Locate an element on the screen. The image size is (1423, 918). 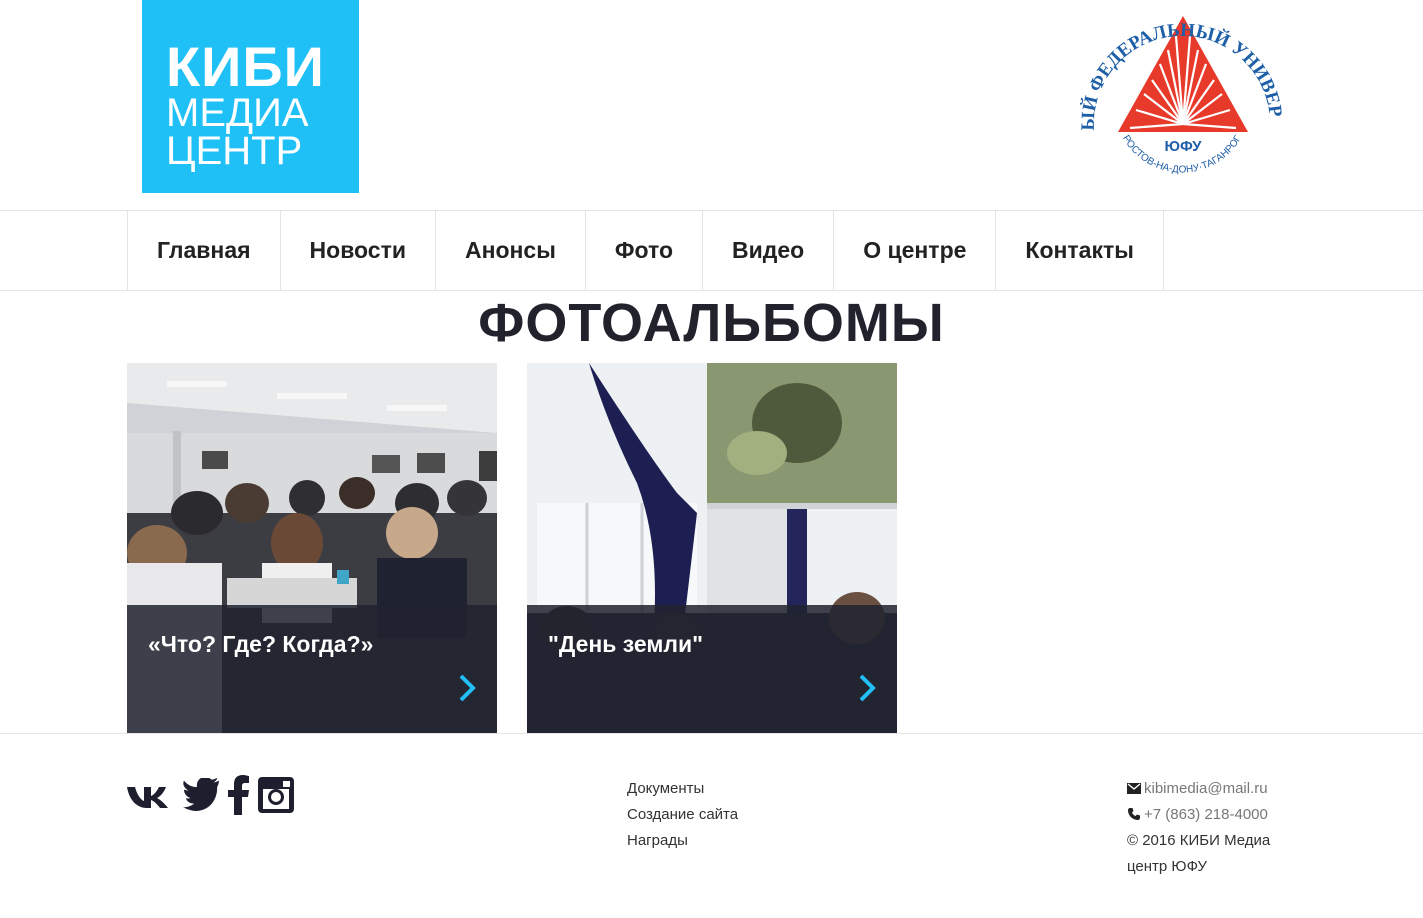
brand-logo: КИБИ МЕДИА ЦЕНТР is located at coordinates (250, 96).